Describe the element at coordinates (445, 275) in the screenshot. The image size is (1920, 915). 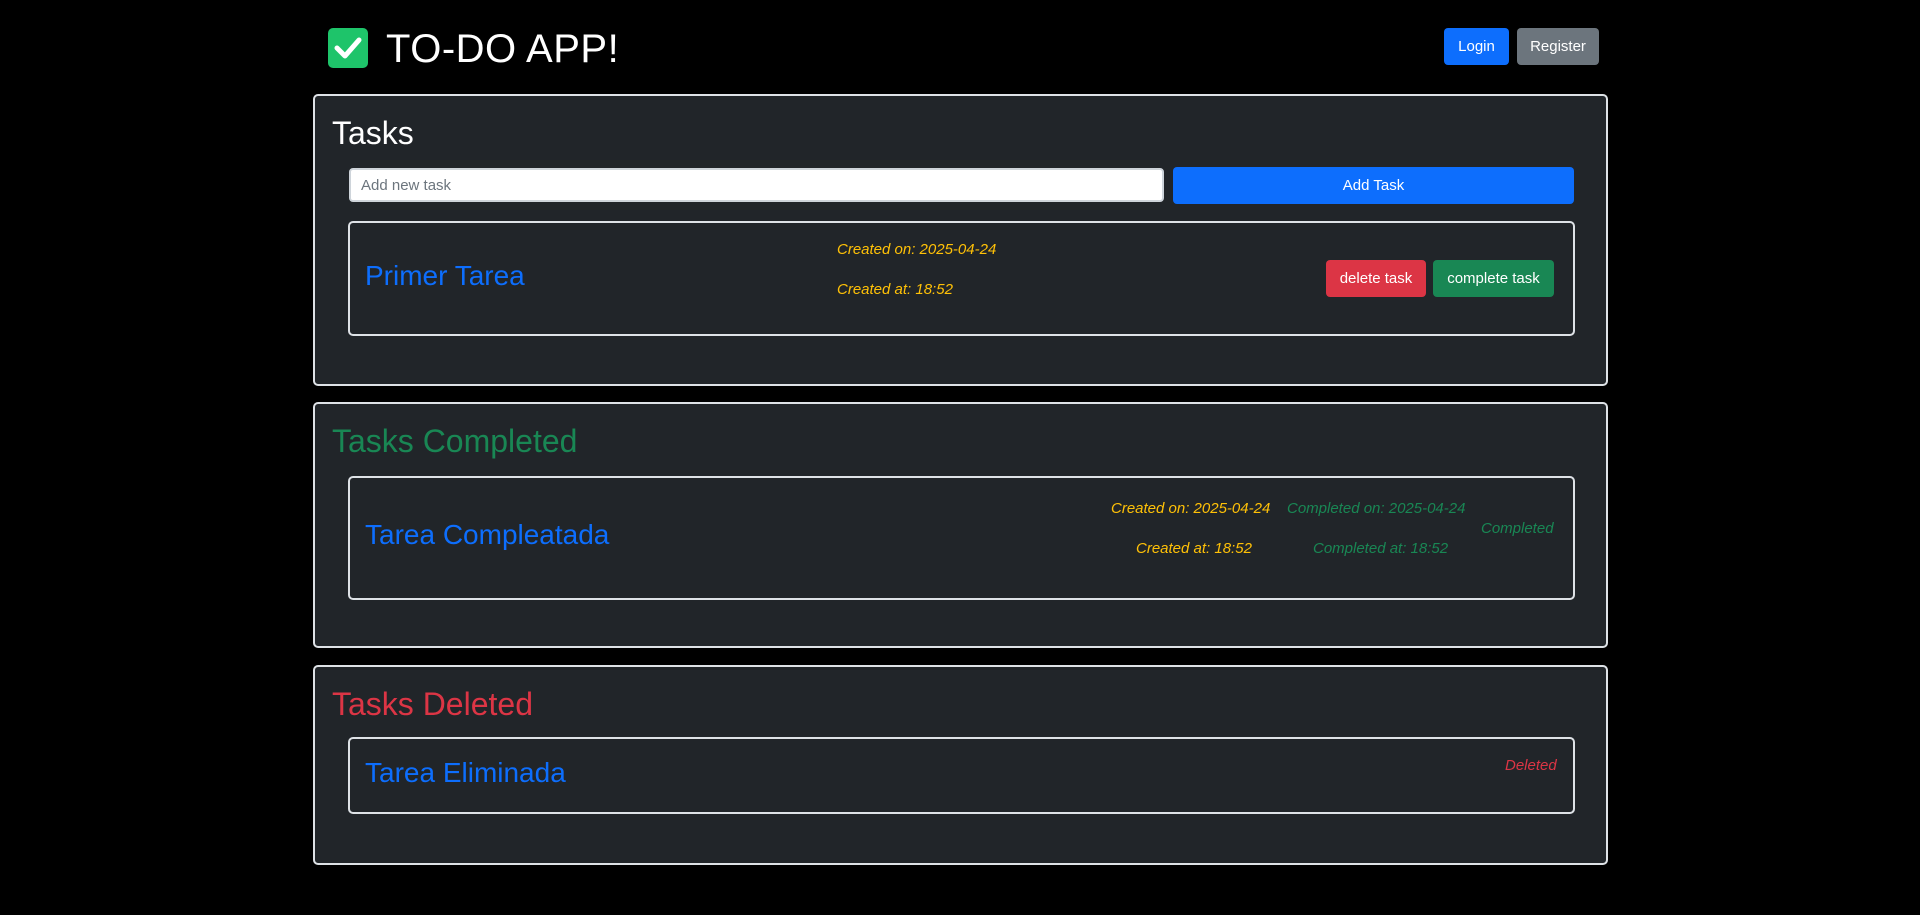
I see `task-name: Primer Tarea` at that location.